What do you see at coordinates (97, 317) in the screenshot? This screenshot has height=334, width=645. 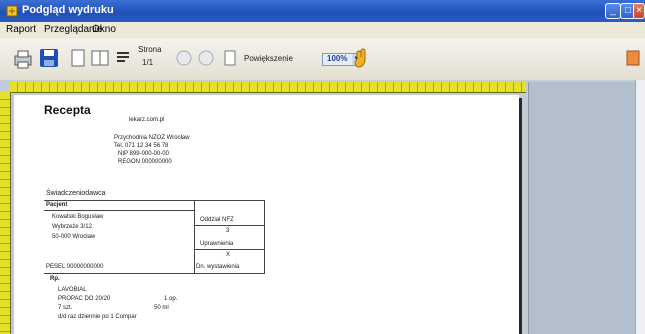 I see `rx-line: d/d raz dziennie po 1 Compar` at bounding box center [97, 317].